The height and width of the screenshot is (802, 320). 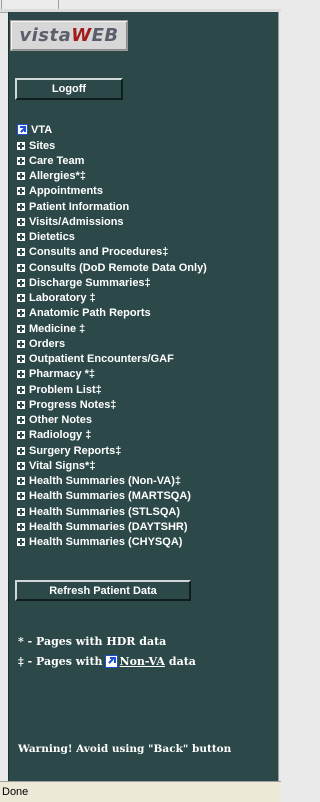 I want to click on back-button-warning: Warning! Avoid using "Back" button, so click(x=125, y=749).